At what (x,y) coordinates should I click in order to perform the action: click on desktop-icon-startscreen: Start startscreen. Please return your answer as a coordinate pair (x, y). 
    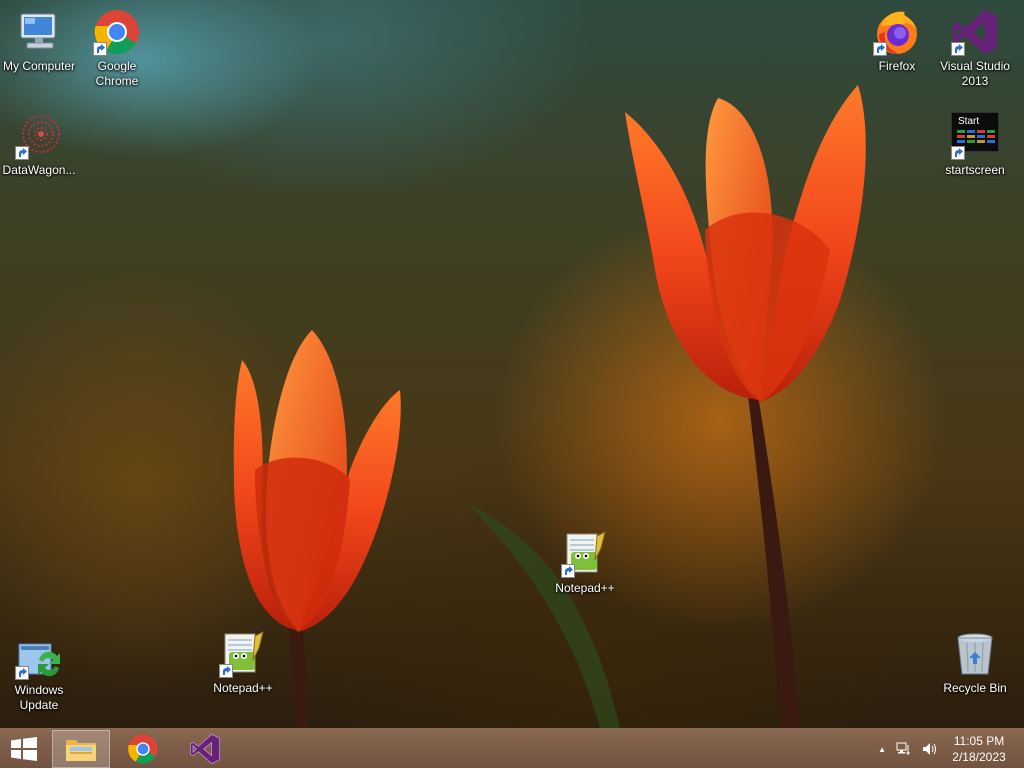
    Looking at the image, I should click on (975, 145).